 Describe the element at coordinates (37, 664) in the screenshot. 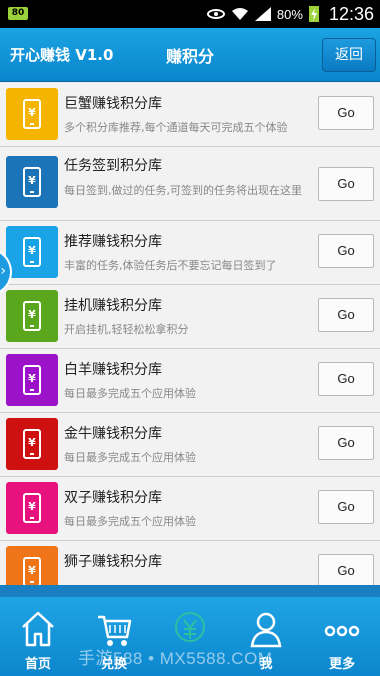

I see `nav-home-label: 首页` at that location.